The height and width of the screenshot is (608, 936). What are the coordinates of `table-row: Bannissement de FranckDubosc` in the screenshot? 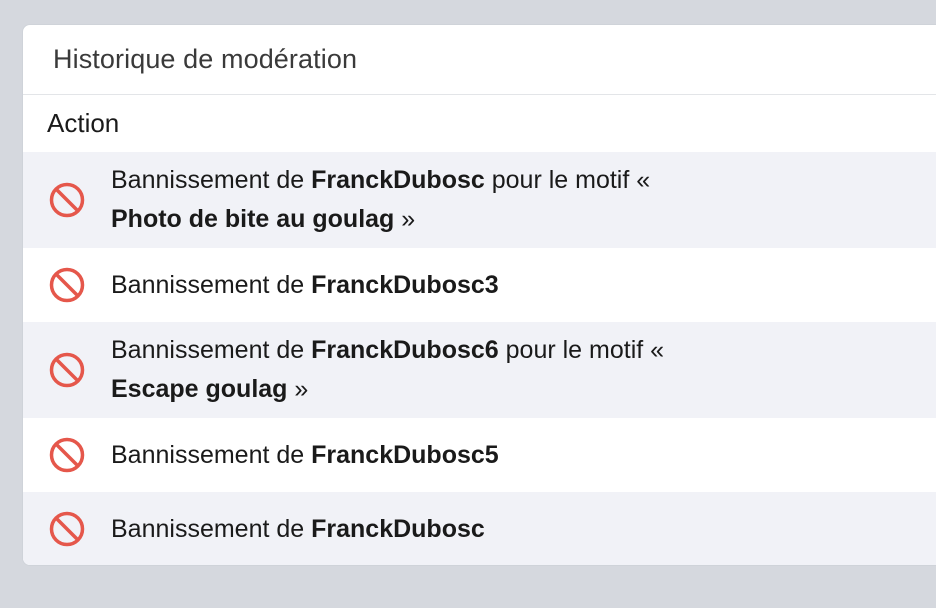 It's located at (479, 528).